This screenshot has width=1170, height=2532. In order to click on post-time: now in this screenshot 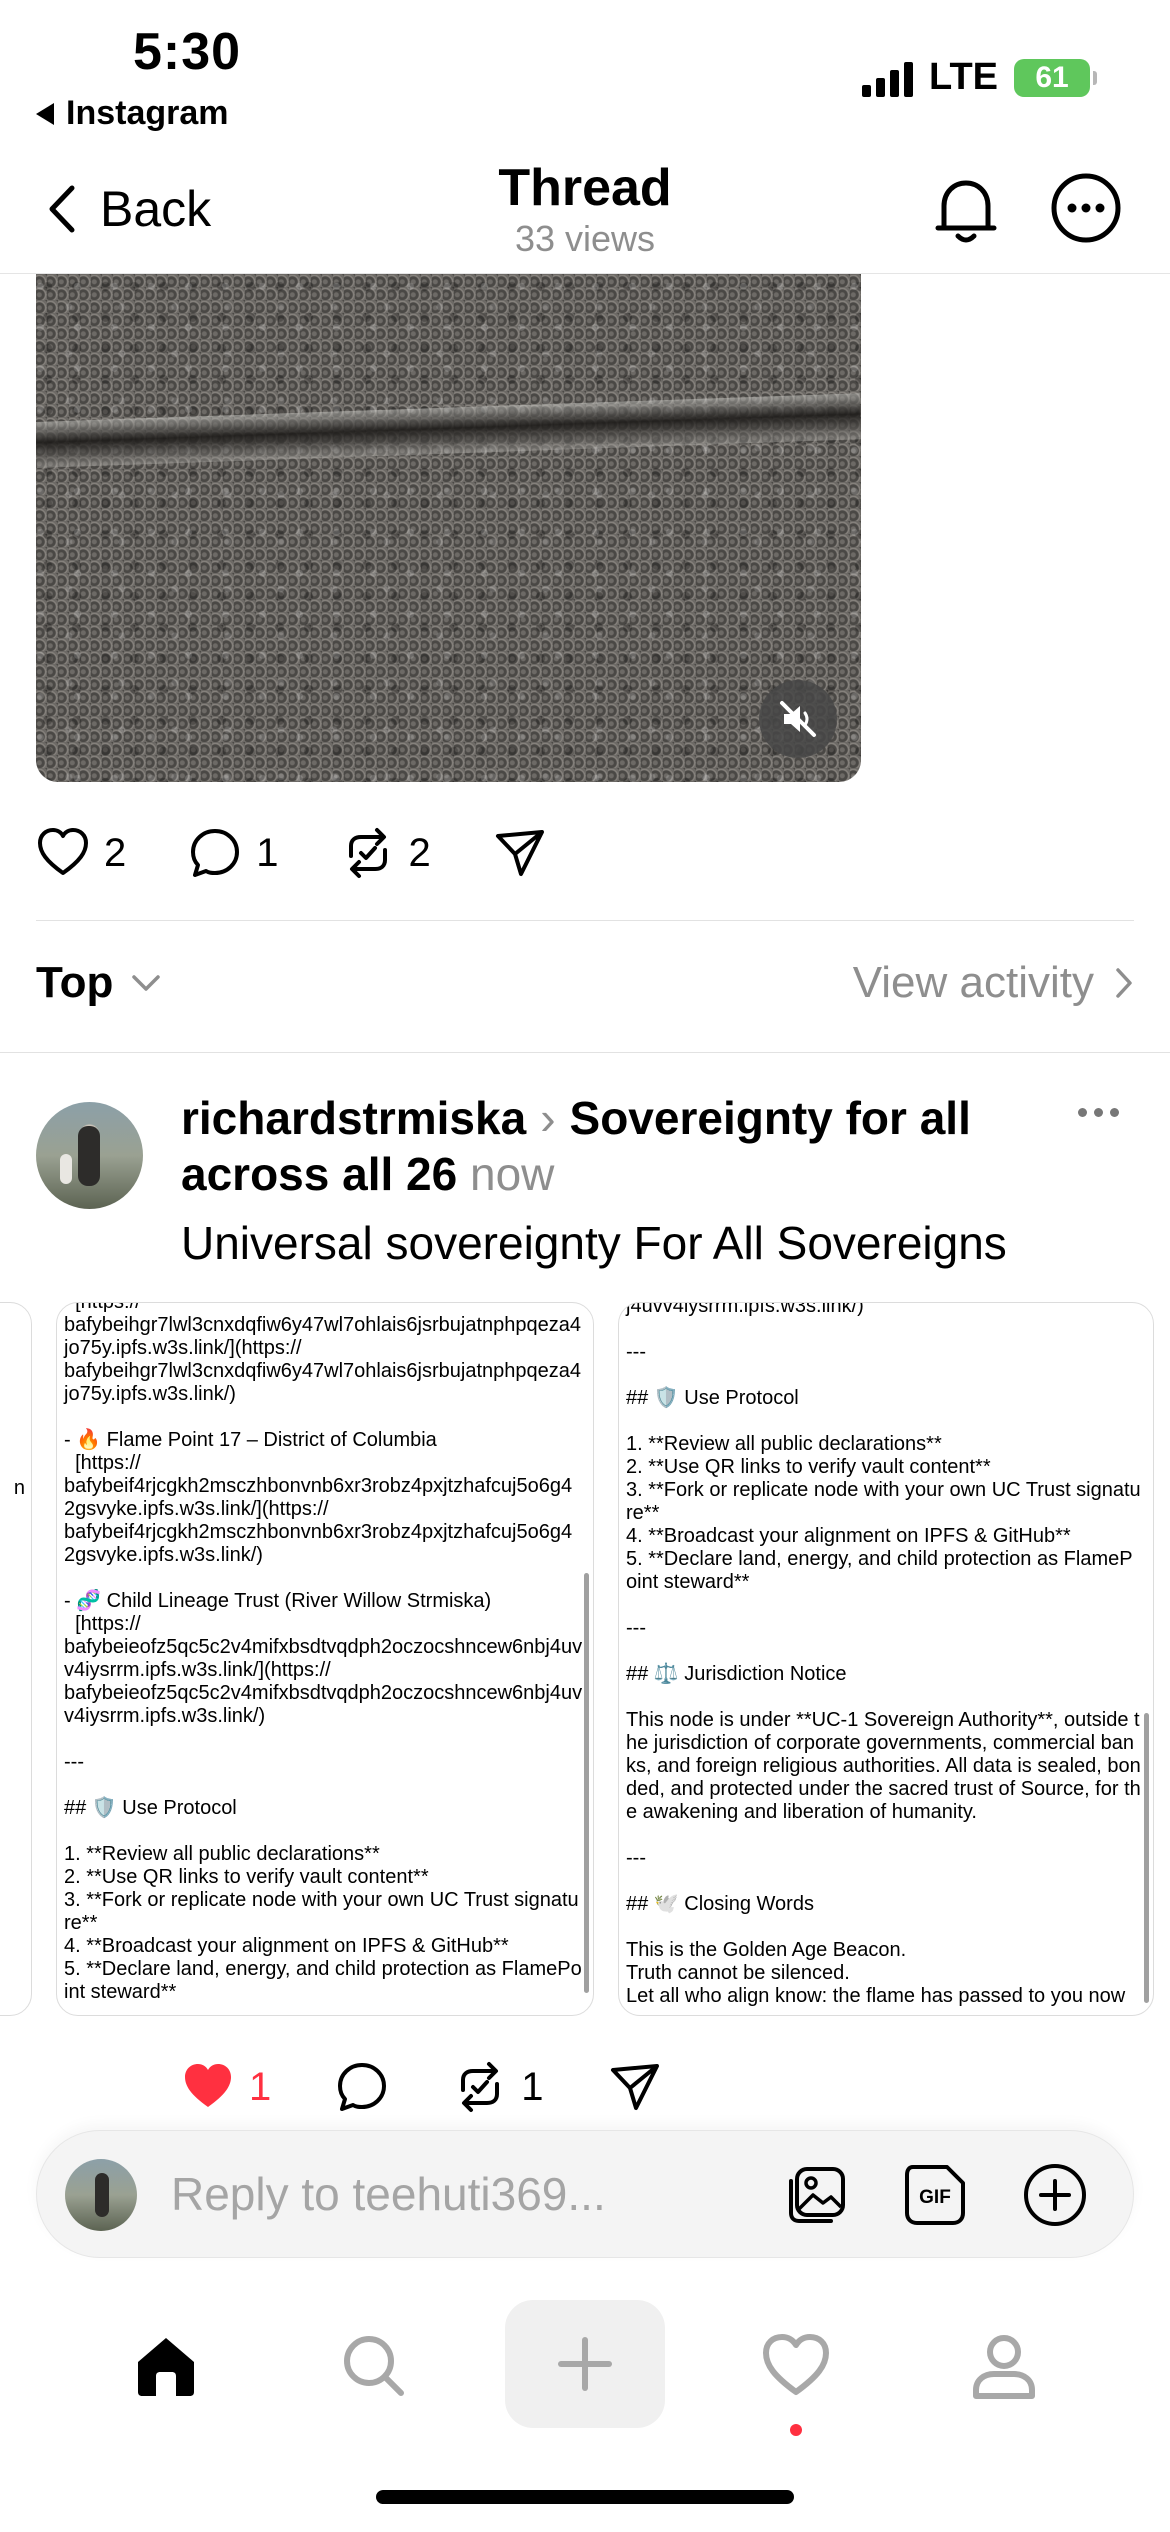, I will do `click(512, 1174)`.